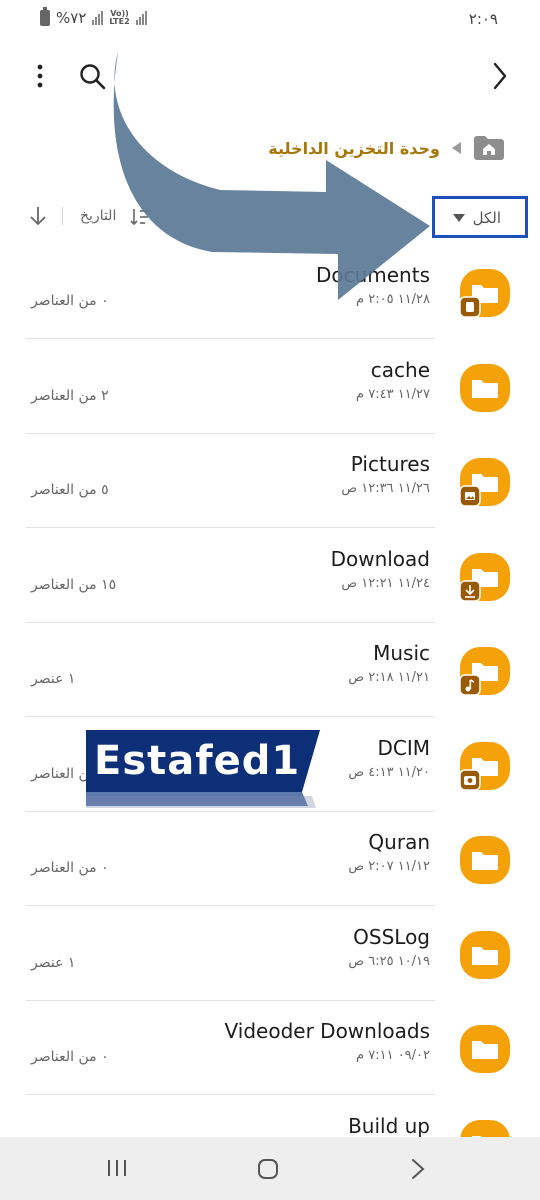 The height and width of the screenshot is (1200, 540). What do you see at coordinates (117, 1168) in the screenshot?
I see `recent-apps-icon` at bounding box center [117, 1168].